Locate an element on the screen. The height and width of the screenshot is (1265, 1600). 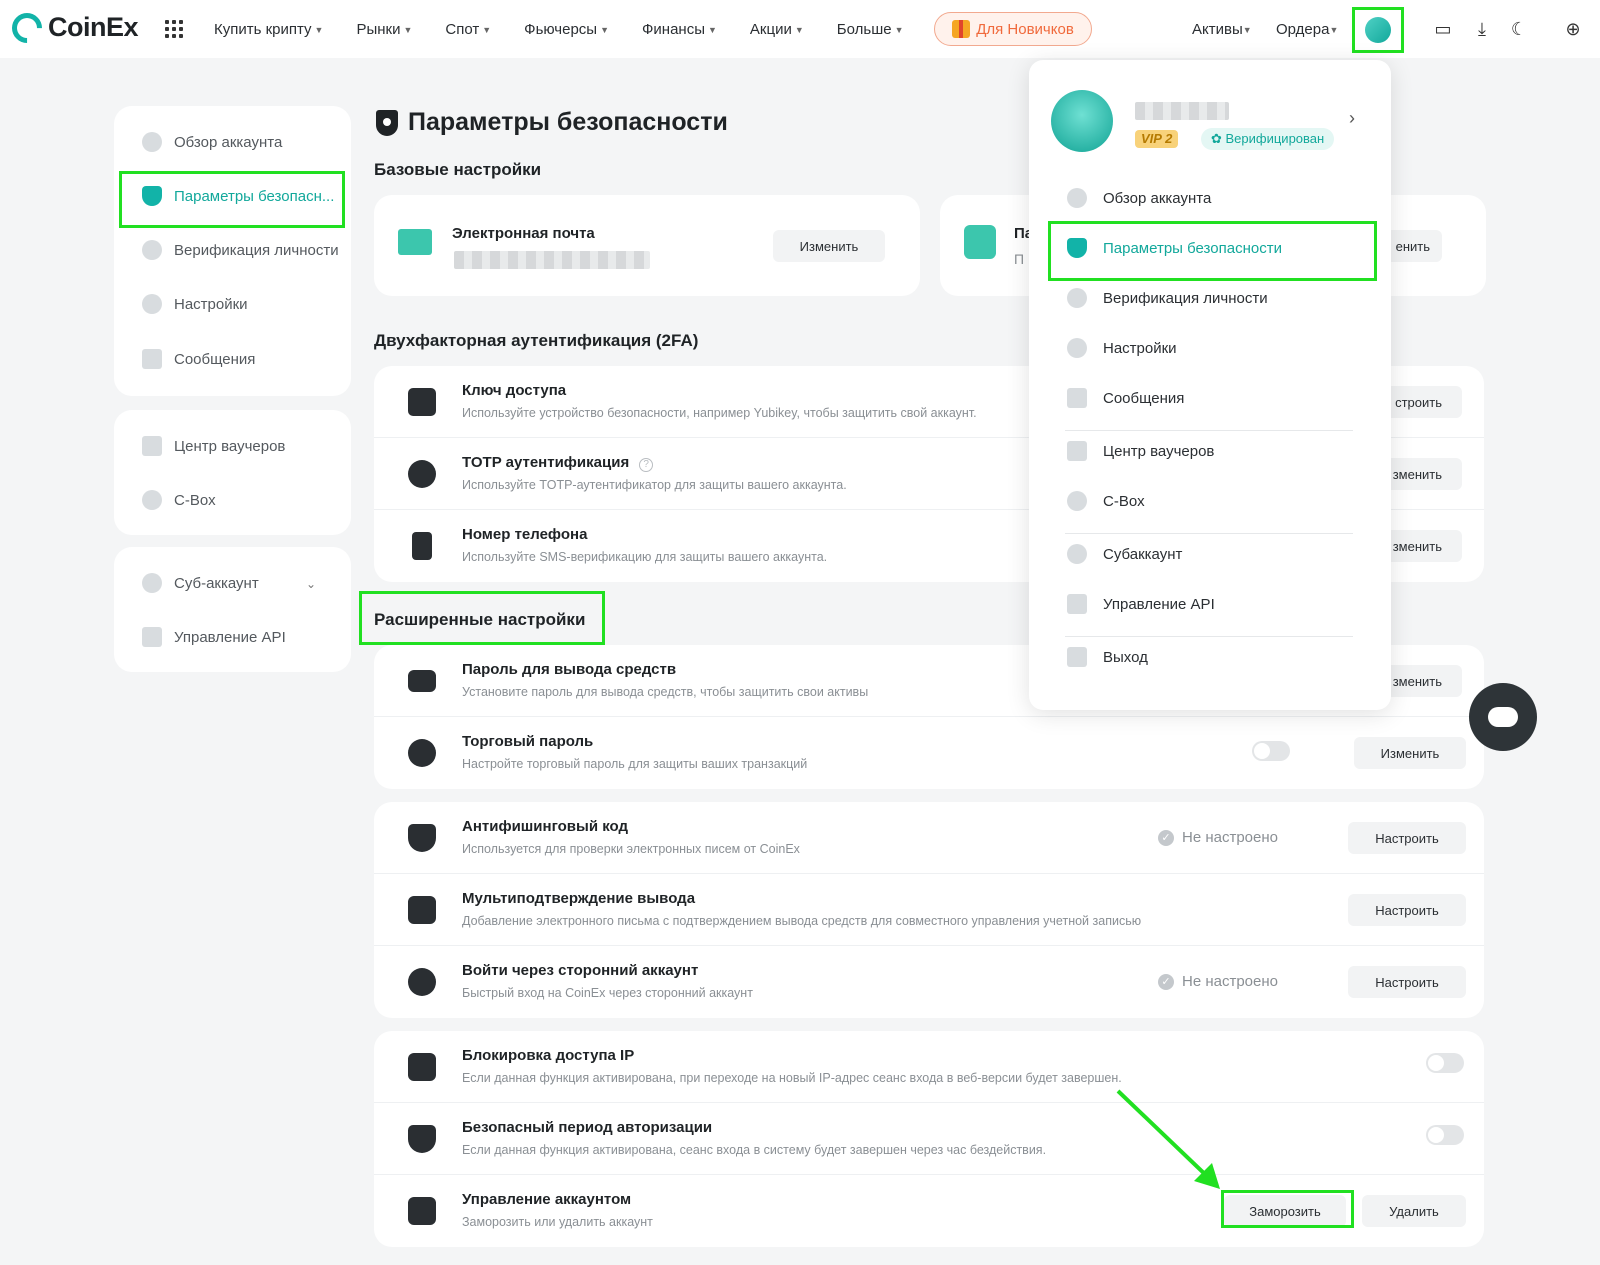
email-value-blurred is located at coordinates (552, 260).